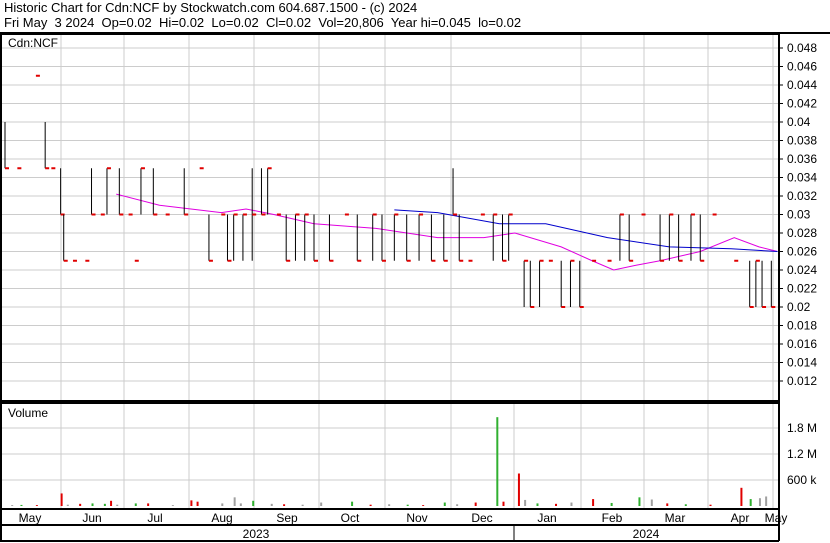 This screenshot has width=830, height=543. Describe the element at coordinates (612, 518) in the screenshot. I see `month-label: Feb` at that location.